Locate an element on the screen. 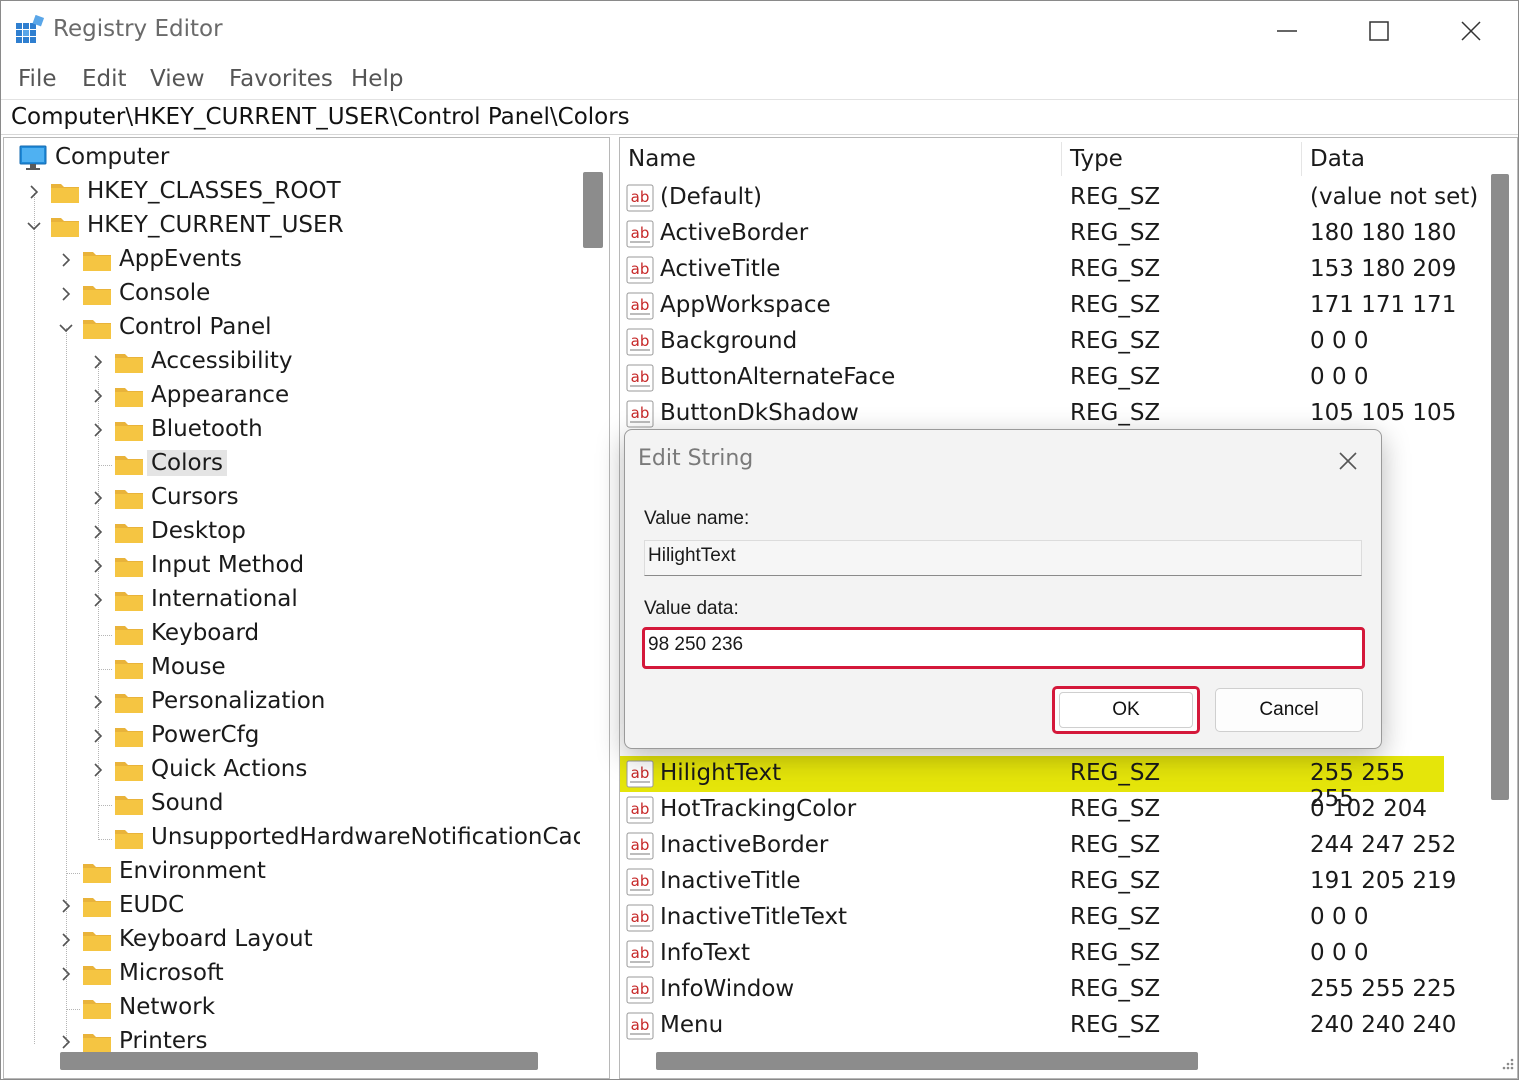 This screenshot has width=1519, height=1080. value-row: ab InfoText REG_SZ 0 0 0 is located at coordinates (1050, 954).